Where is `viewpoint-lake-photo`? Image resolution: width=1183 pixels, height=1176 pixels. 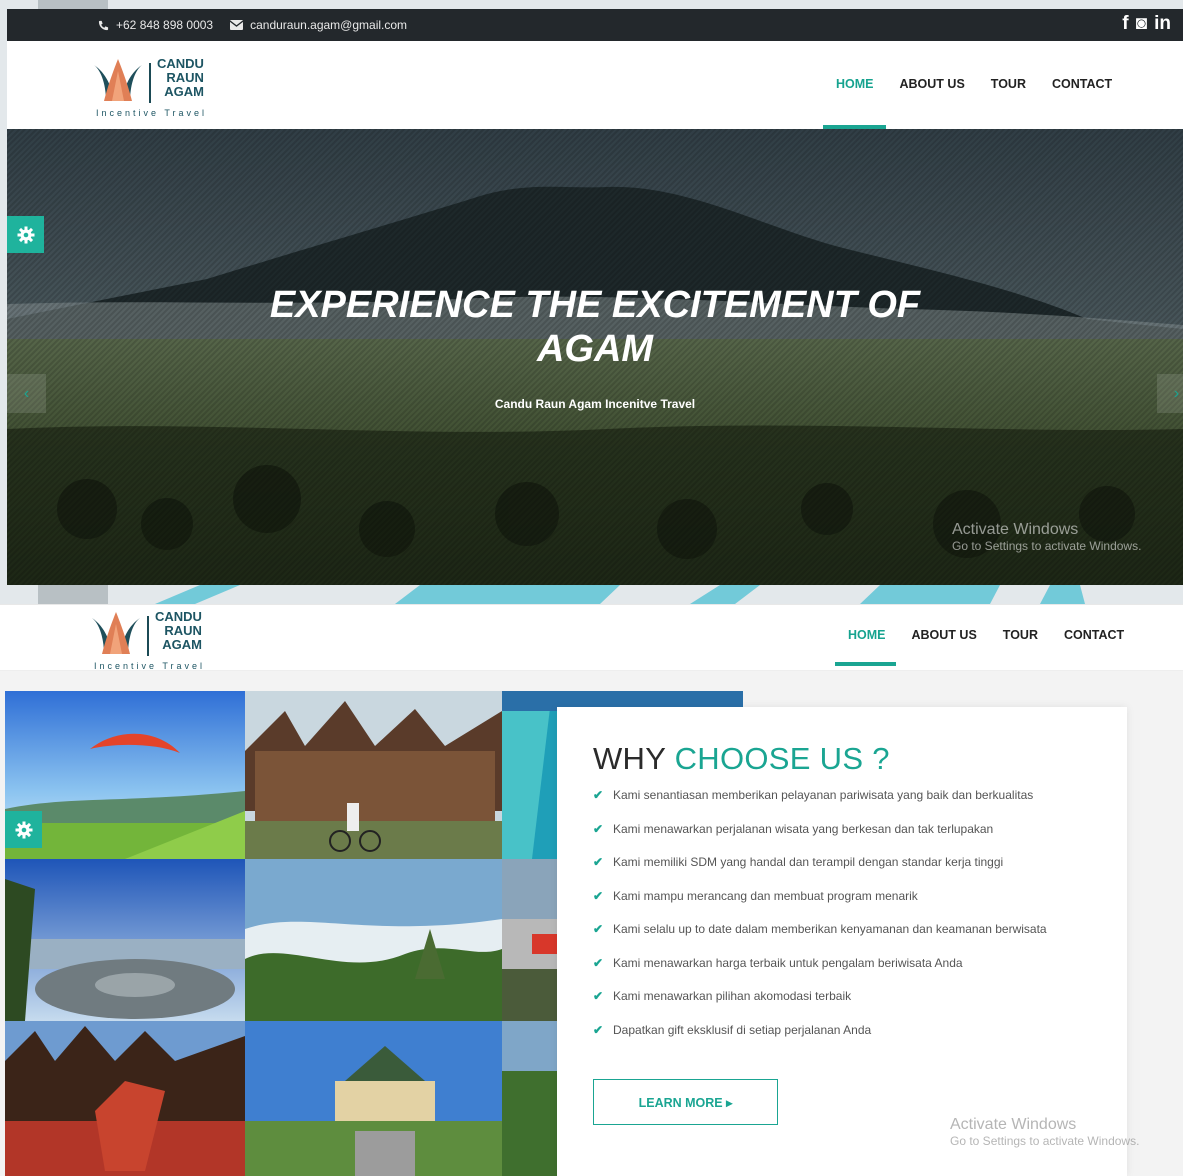
viewpoint-lake-photo is located at coordinates (125, 940).